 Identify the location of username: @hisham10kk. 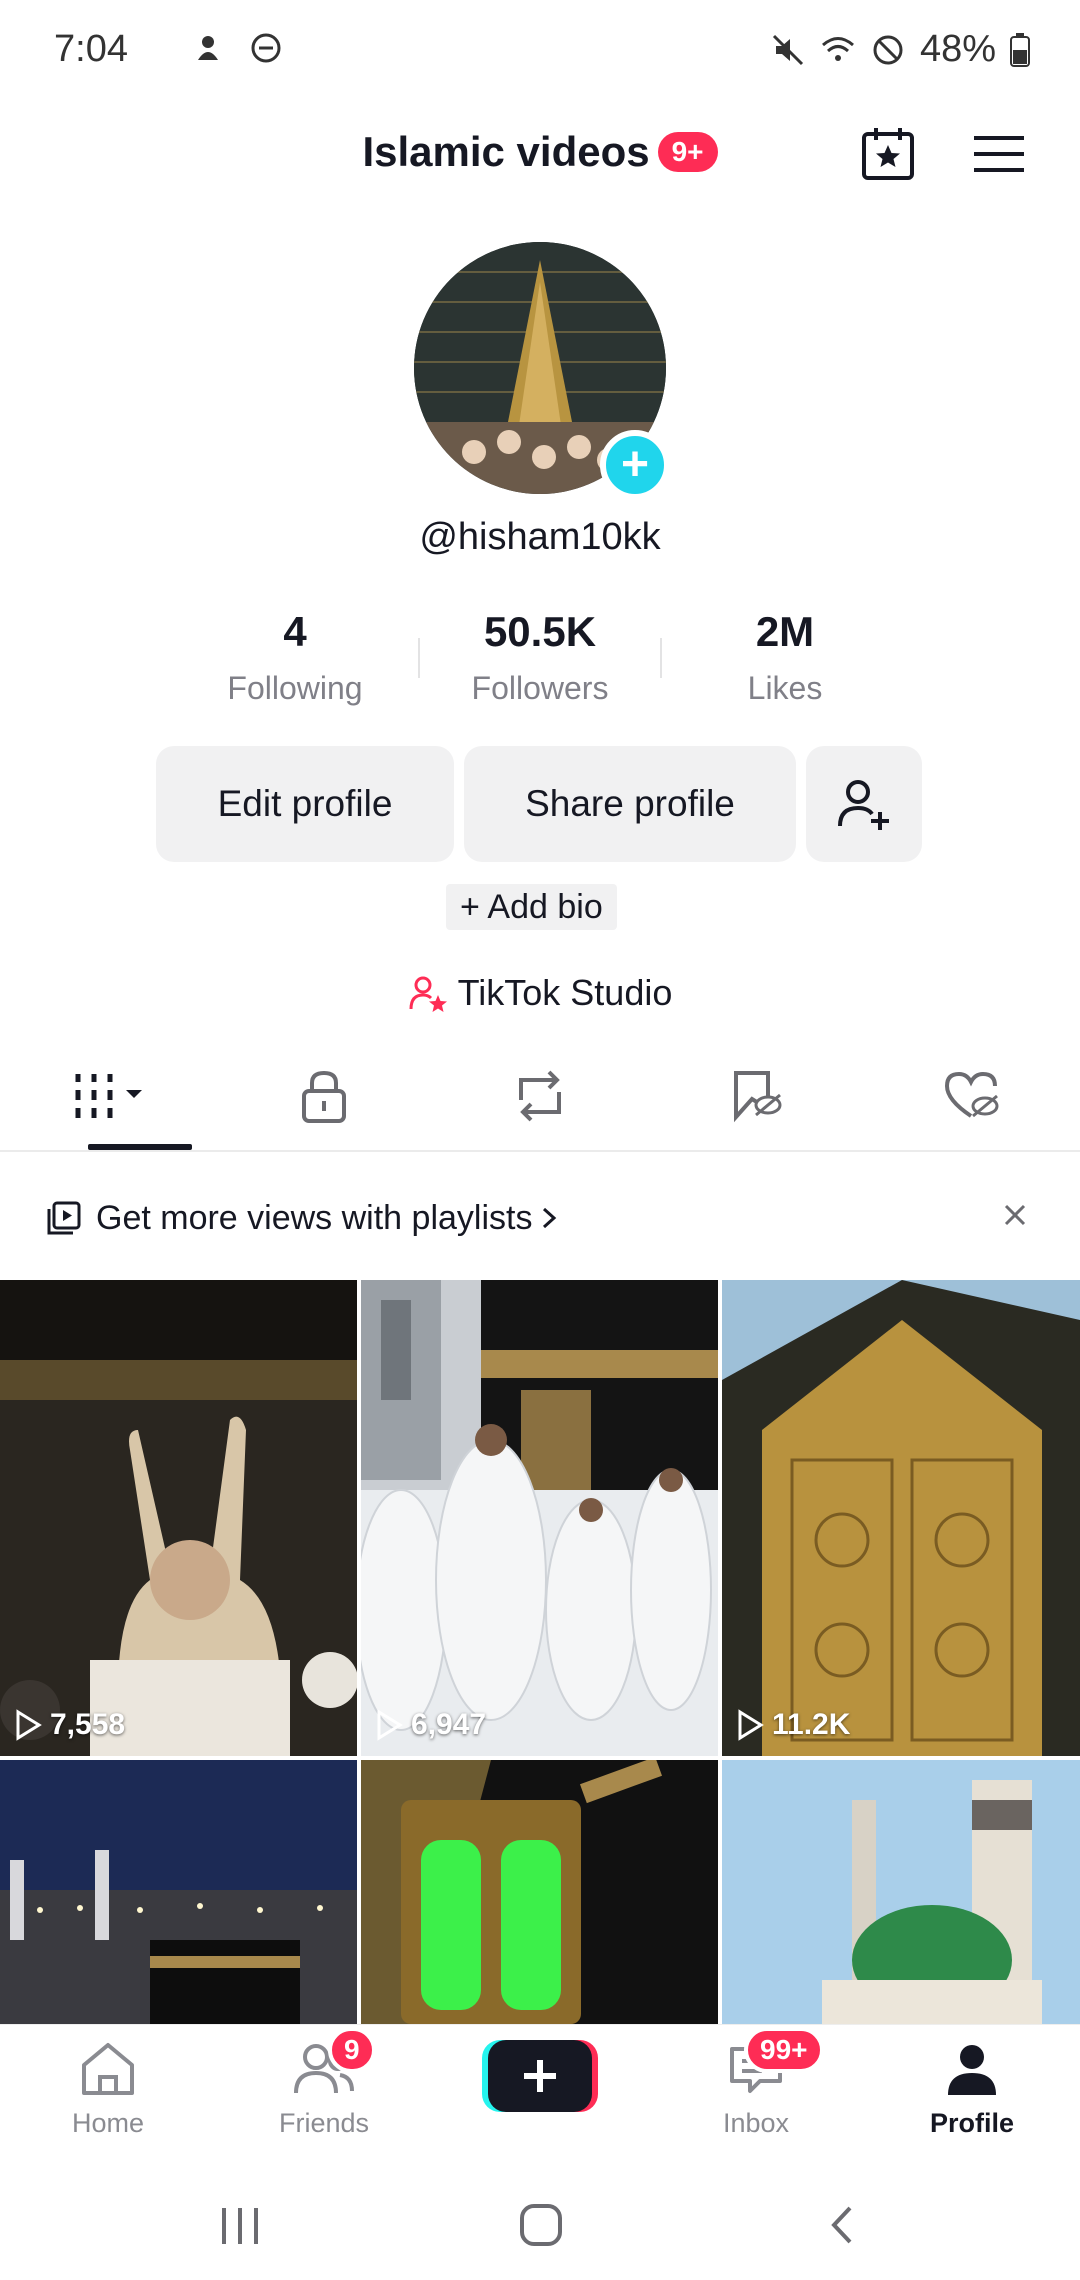
(540, 537).